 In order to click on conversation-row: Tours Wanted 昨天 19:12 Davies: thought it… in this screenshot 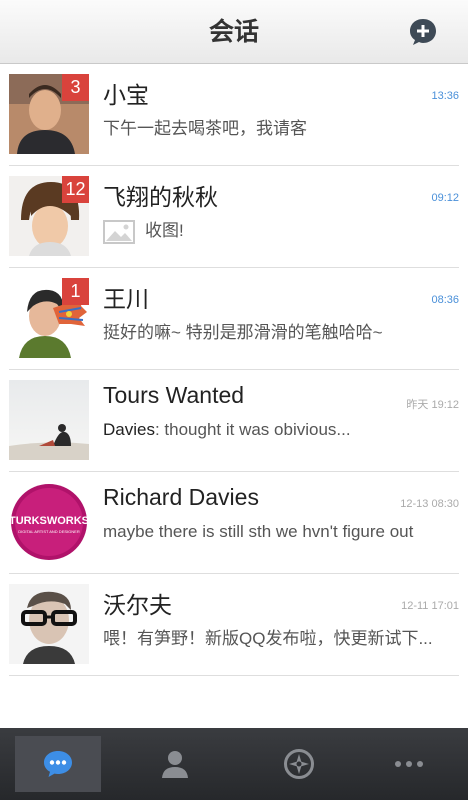, I will do `click(234, 421)`.